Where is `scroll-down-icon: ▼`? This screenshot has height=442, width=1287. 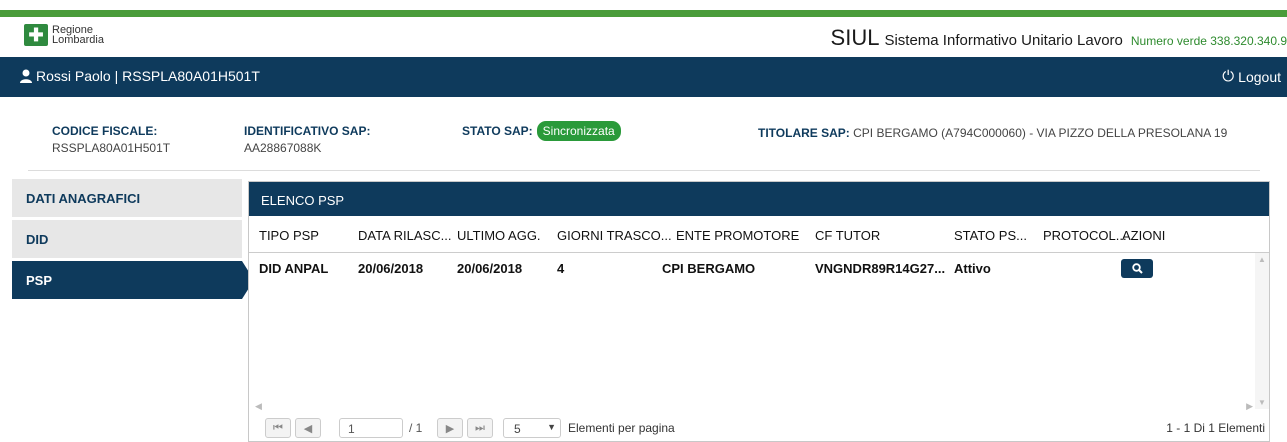
scroll-down-icon: ▼ is located at coordinates (1262, 402).